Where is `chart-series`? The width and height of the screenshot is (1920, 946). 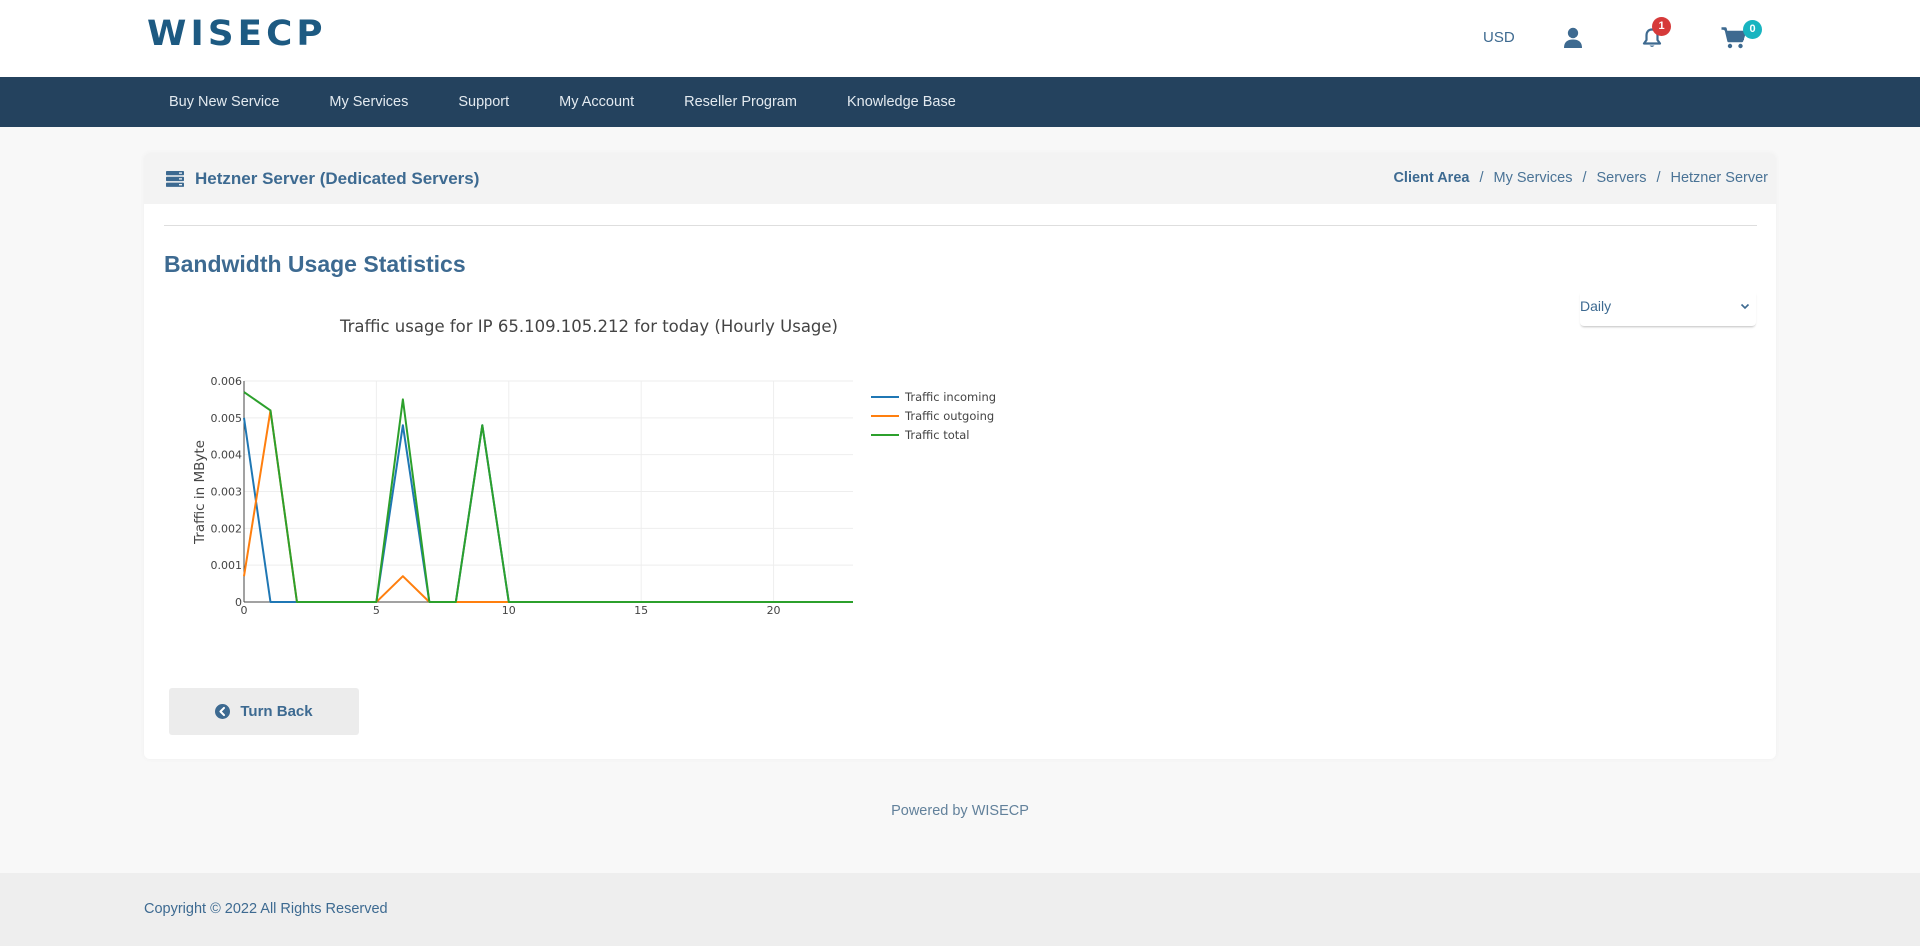
chart-series is located at coordinates (548, 497).